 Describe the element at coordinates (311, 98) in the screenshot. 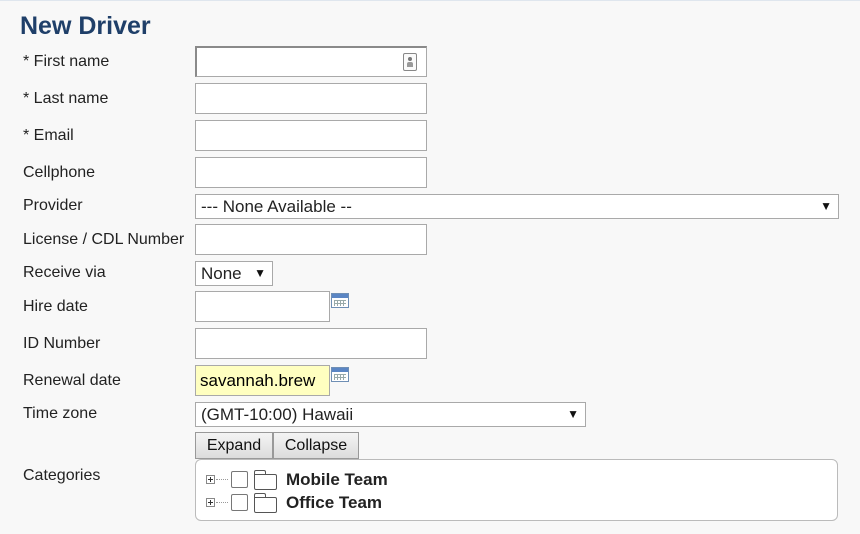

I see `last-name-input` at that location.